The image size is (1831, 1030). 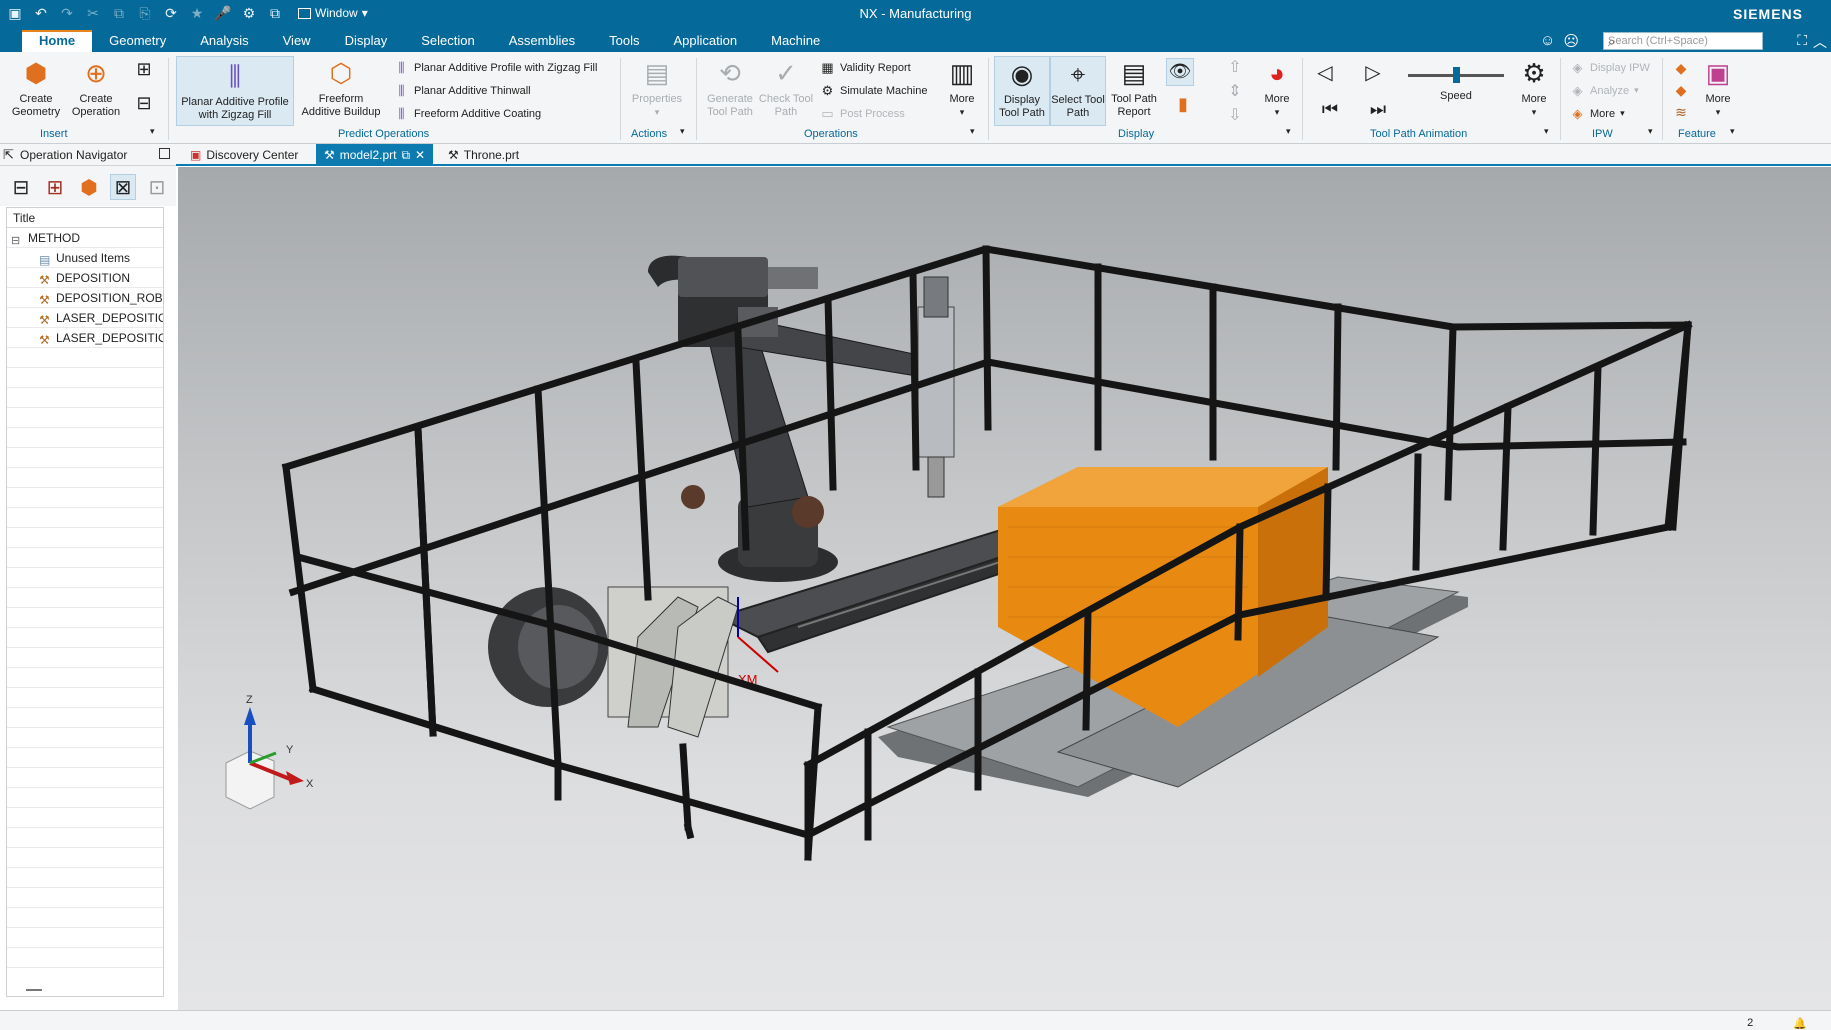 I want to click on tab-machine: Machine, so click(x=795, y=41).